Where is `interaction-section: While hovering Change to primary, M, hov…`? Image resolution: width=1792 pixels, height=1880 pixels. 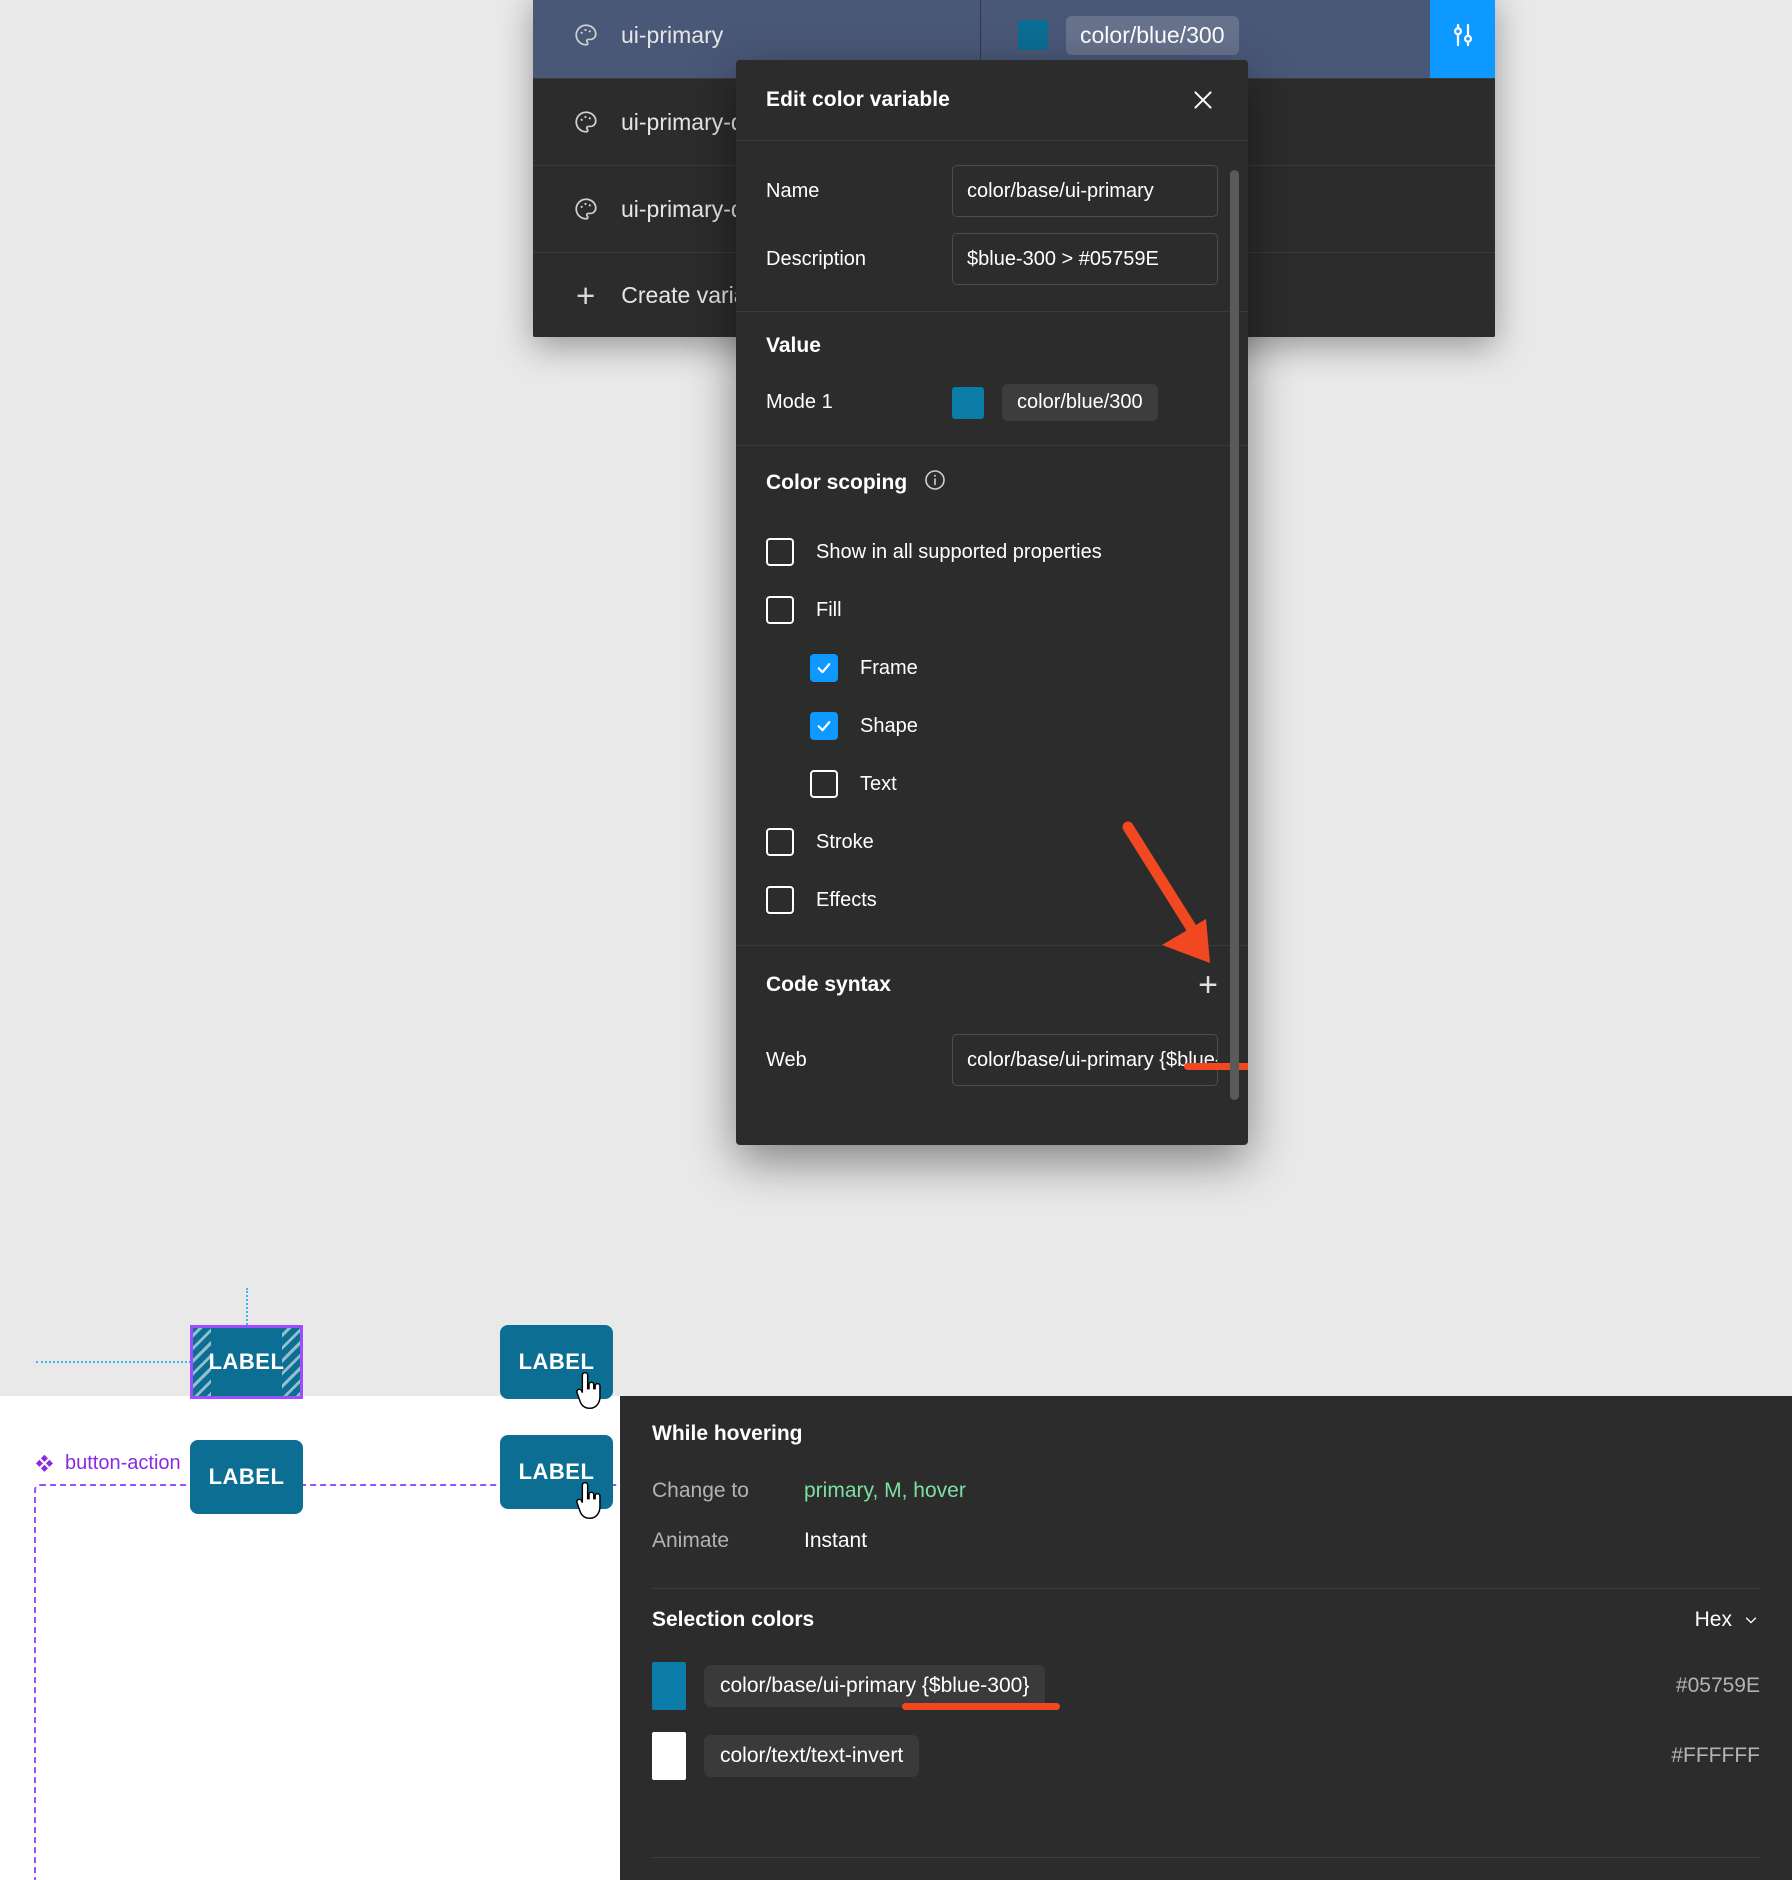 interaction-section: While hovering Change to primary, M, hov… is located at coordinates (1206, 1492).